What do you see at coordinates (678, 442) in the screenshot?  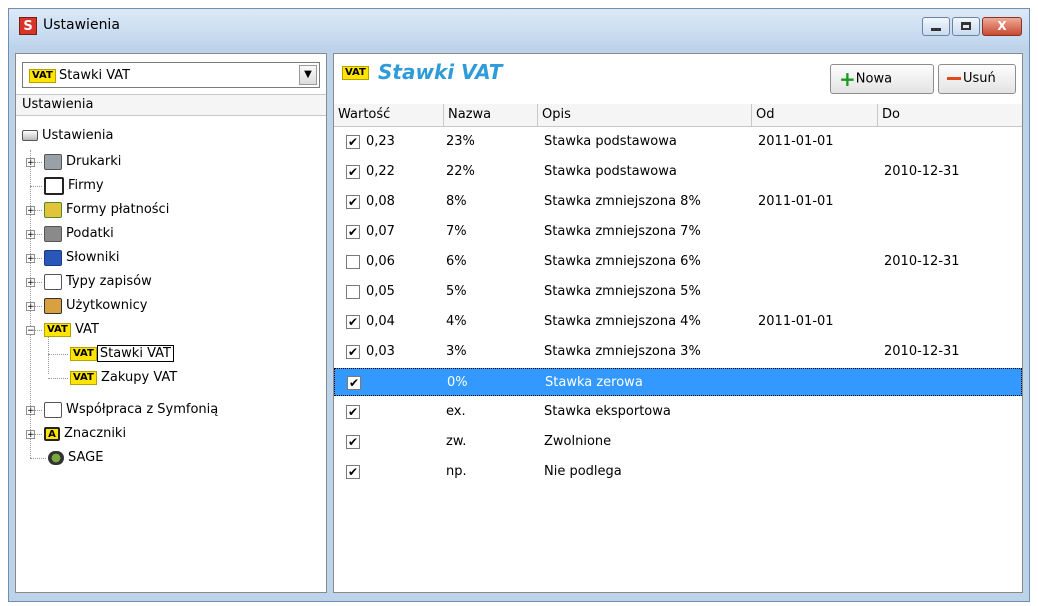 I see `table-row: ✔ zw. Zwolnione` at bounding box center [678, 442].